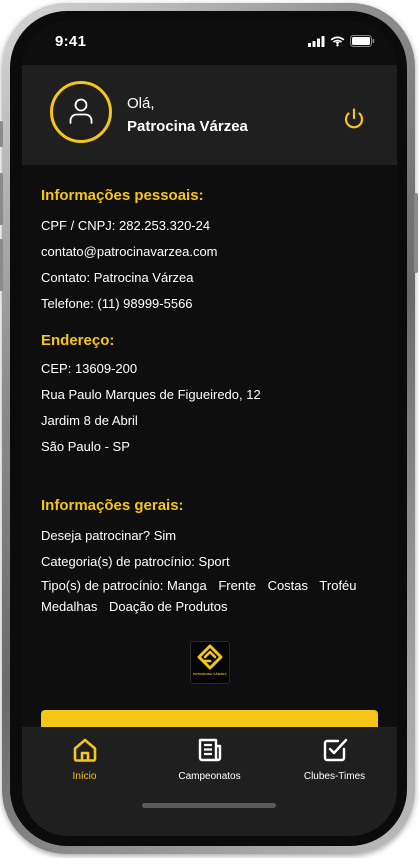  What do you see at coordinates (78, 340) in the screenshot?
I see `address-title: Endereço:` at bounding box center [78, 340].